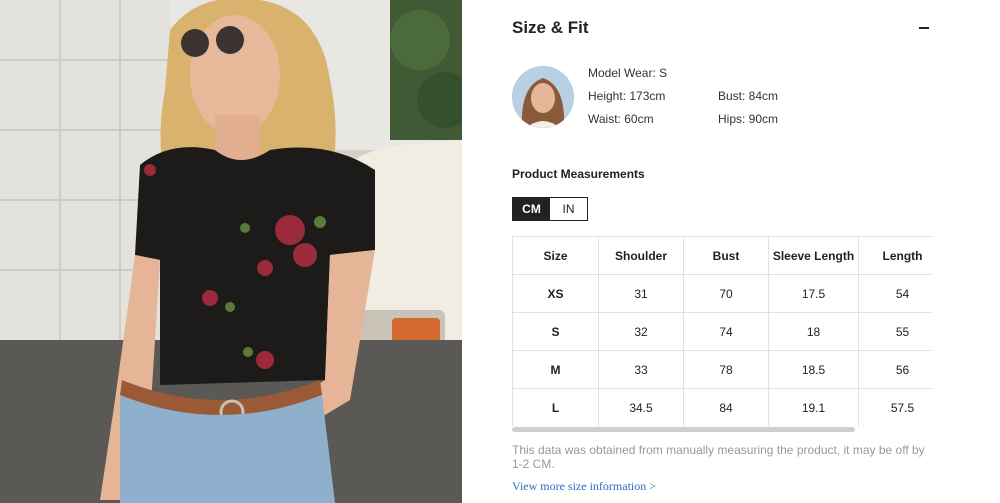 The width and height of the screenshot is (1000, 503). Describe the element at coordinates (895, 369) in the screenshot. I see `cell-length: 56` at that location.